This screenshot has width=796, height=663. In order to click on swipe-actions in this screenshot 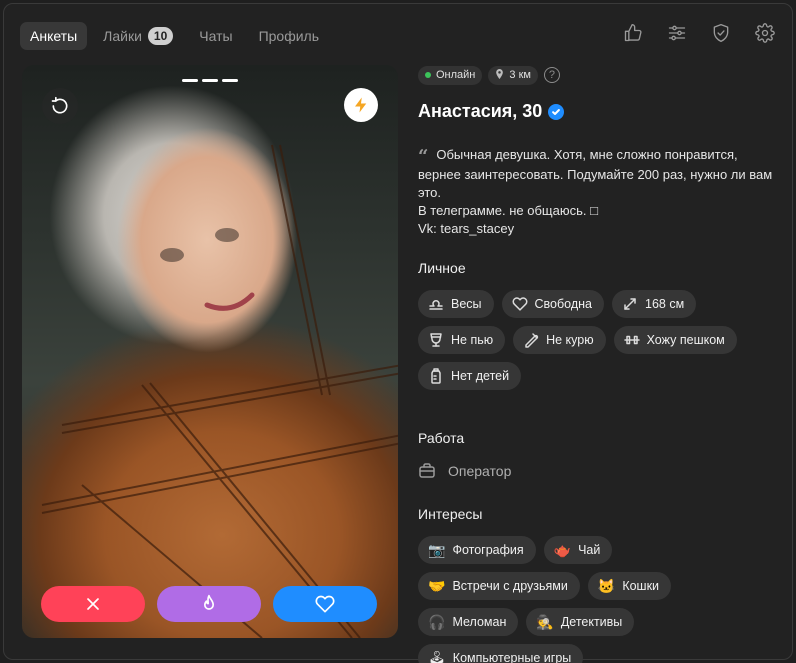, I will do `click(209, 604)`.